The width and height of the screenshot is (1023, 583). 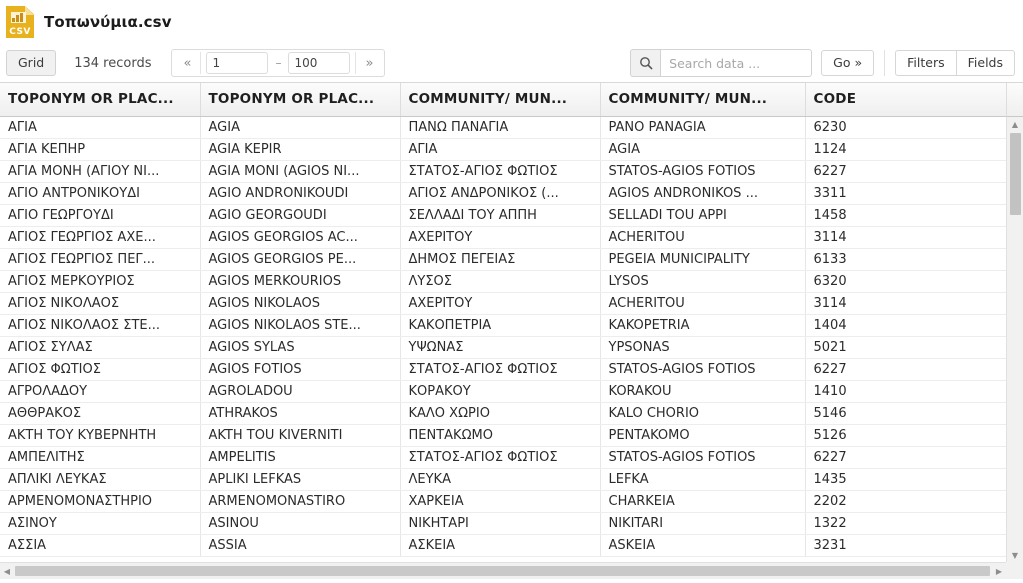 What do you see at coordinates (926, 63) in the screenshot?
I see `filters-button: Filters` at bounding box center [926, 63].